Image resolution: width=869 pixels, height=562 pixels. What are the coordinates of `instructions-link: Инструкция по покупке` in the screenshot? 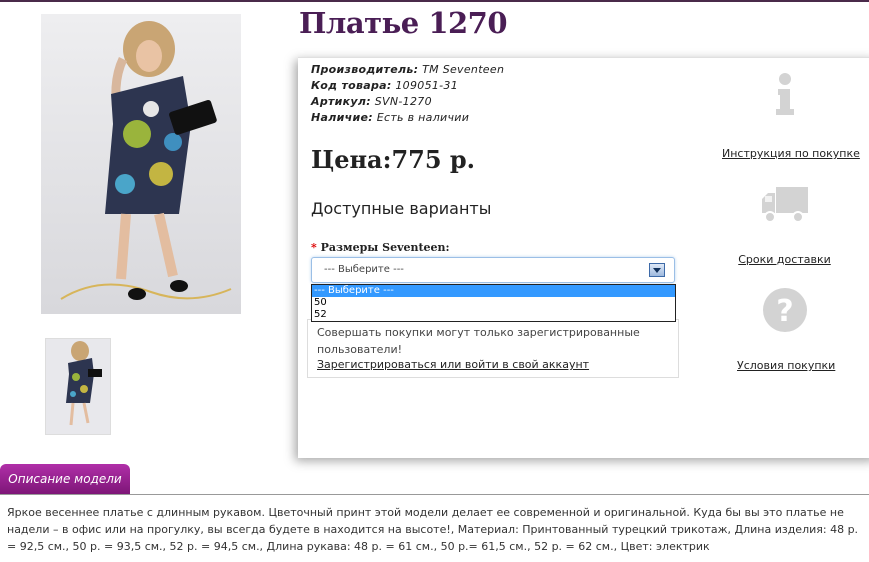 It's located at (791, 153).